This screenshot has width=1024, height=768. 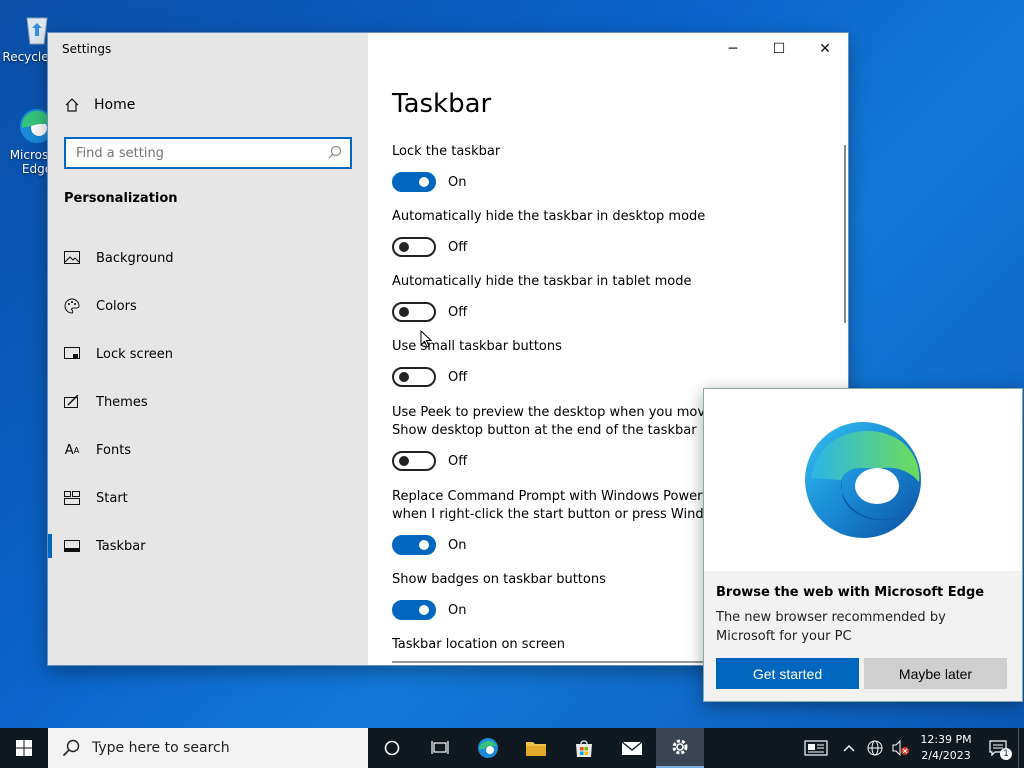 I want to click on image-icon, so click(x=72, y=258).